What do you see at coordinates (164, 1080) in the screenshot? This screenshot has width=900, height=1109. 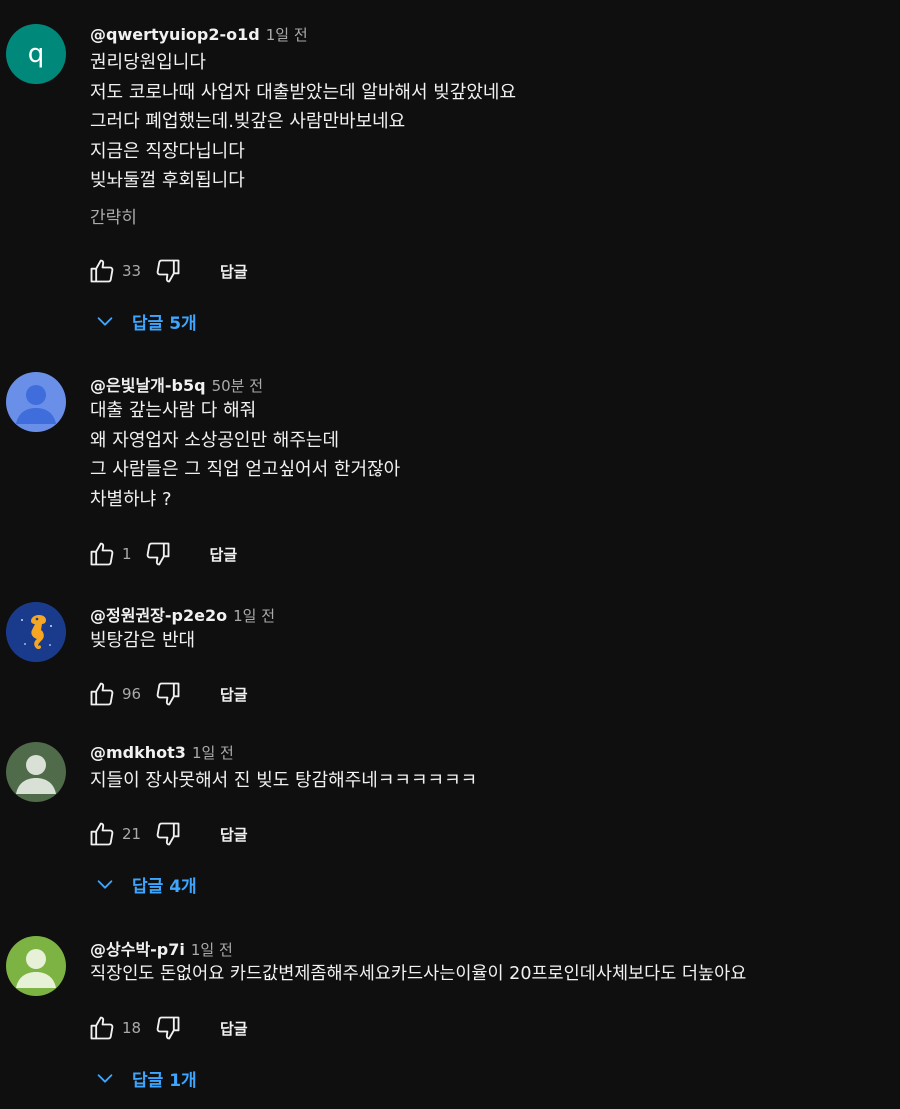 I see `replies-count: 답글 1개` at bounding box center [164, 1080].